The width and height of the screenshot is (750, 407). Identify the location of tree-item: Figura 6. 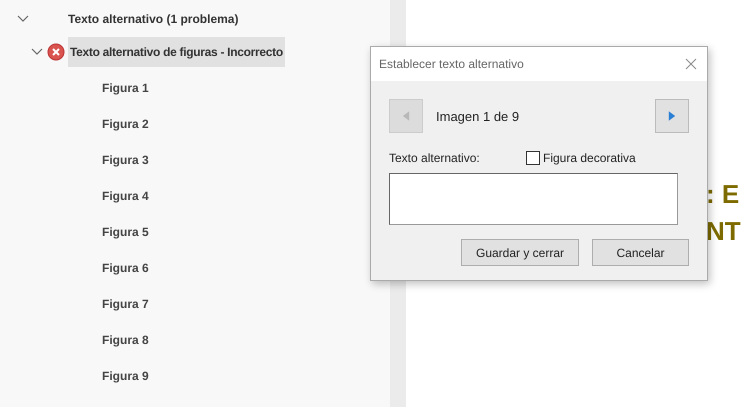
(125, 268).